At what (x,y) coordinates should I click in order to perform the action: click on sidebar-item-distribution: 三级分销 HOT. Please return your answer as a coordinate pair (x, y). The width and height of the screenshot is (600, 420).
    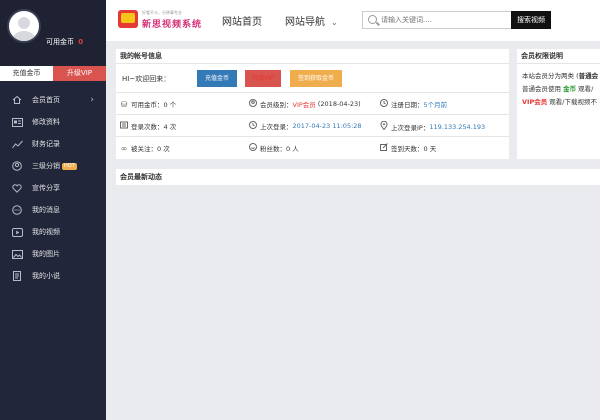
    Looking at the image, I should click on (53, 166).